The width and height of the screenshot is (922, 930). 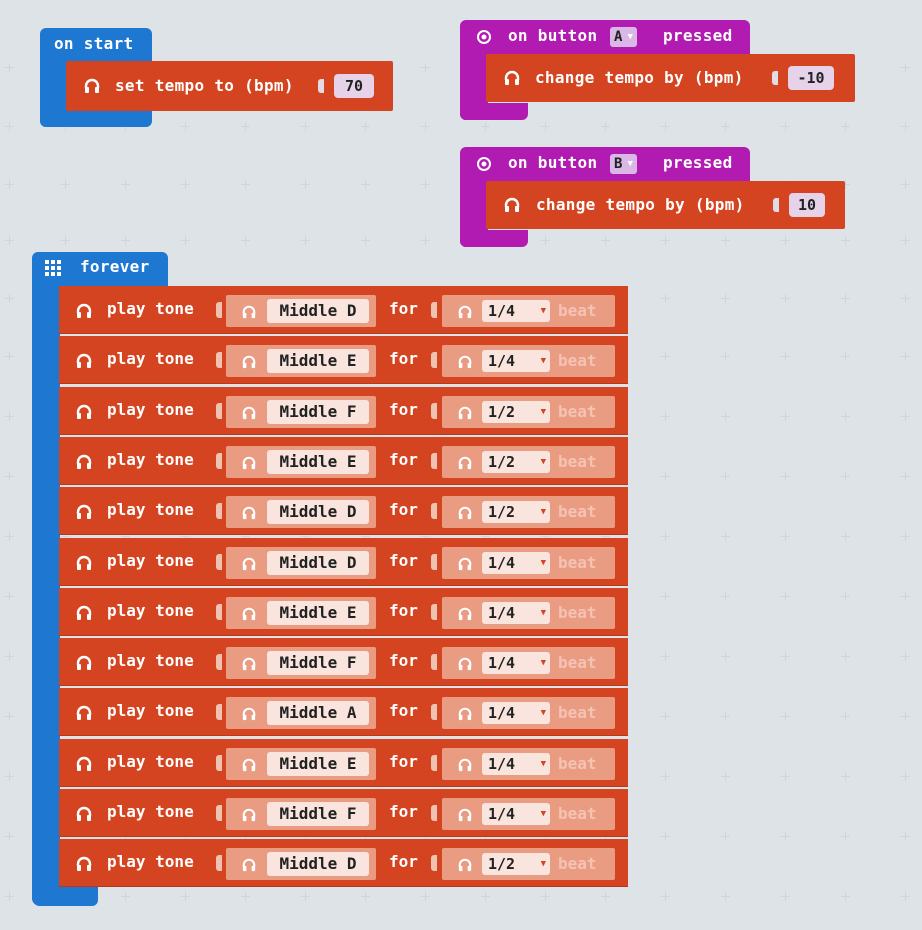 What do you see at coordinates (623, 37) in the screenshot?
I see `button-a-dropdown: A ▼` at bounding box center [623, 37].